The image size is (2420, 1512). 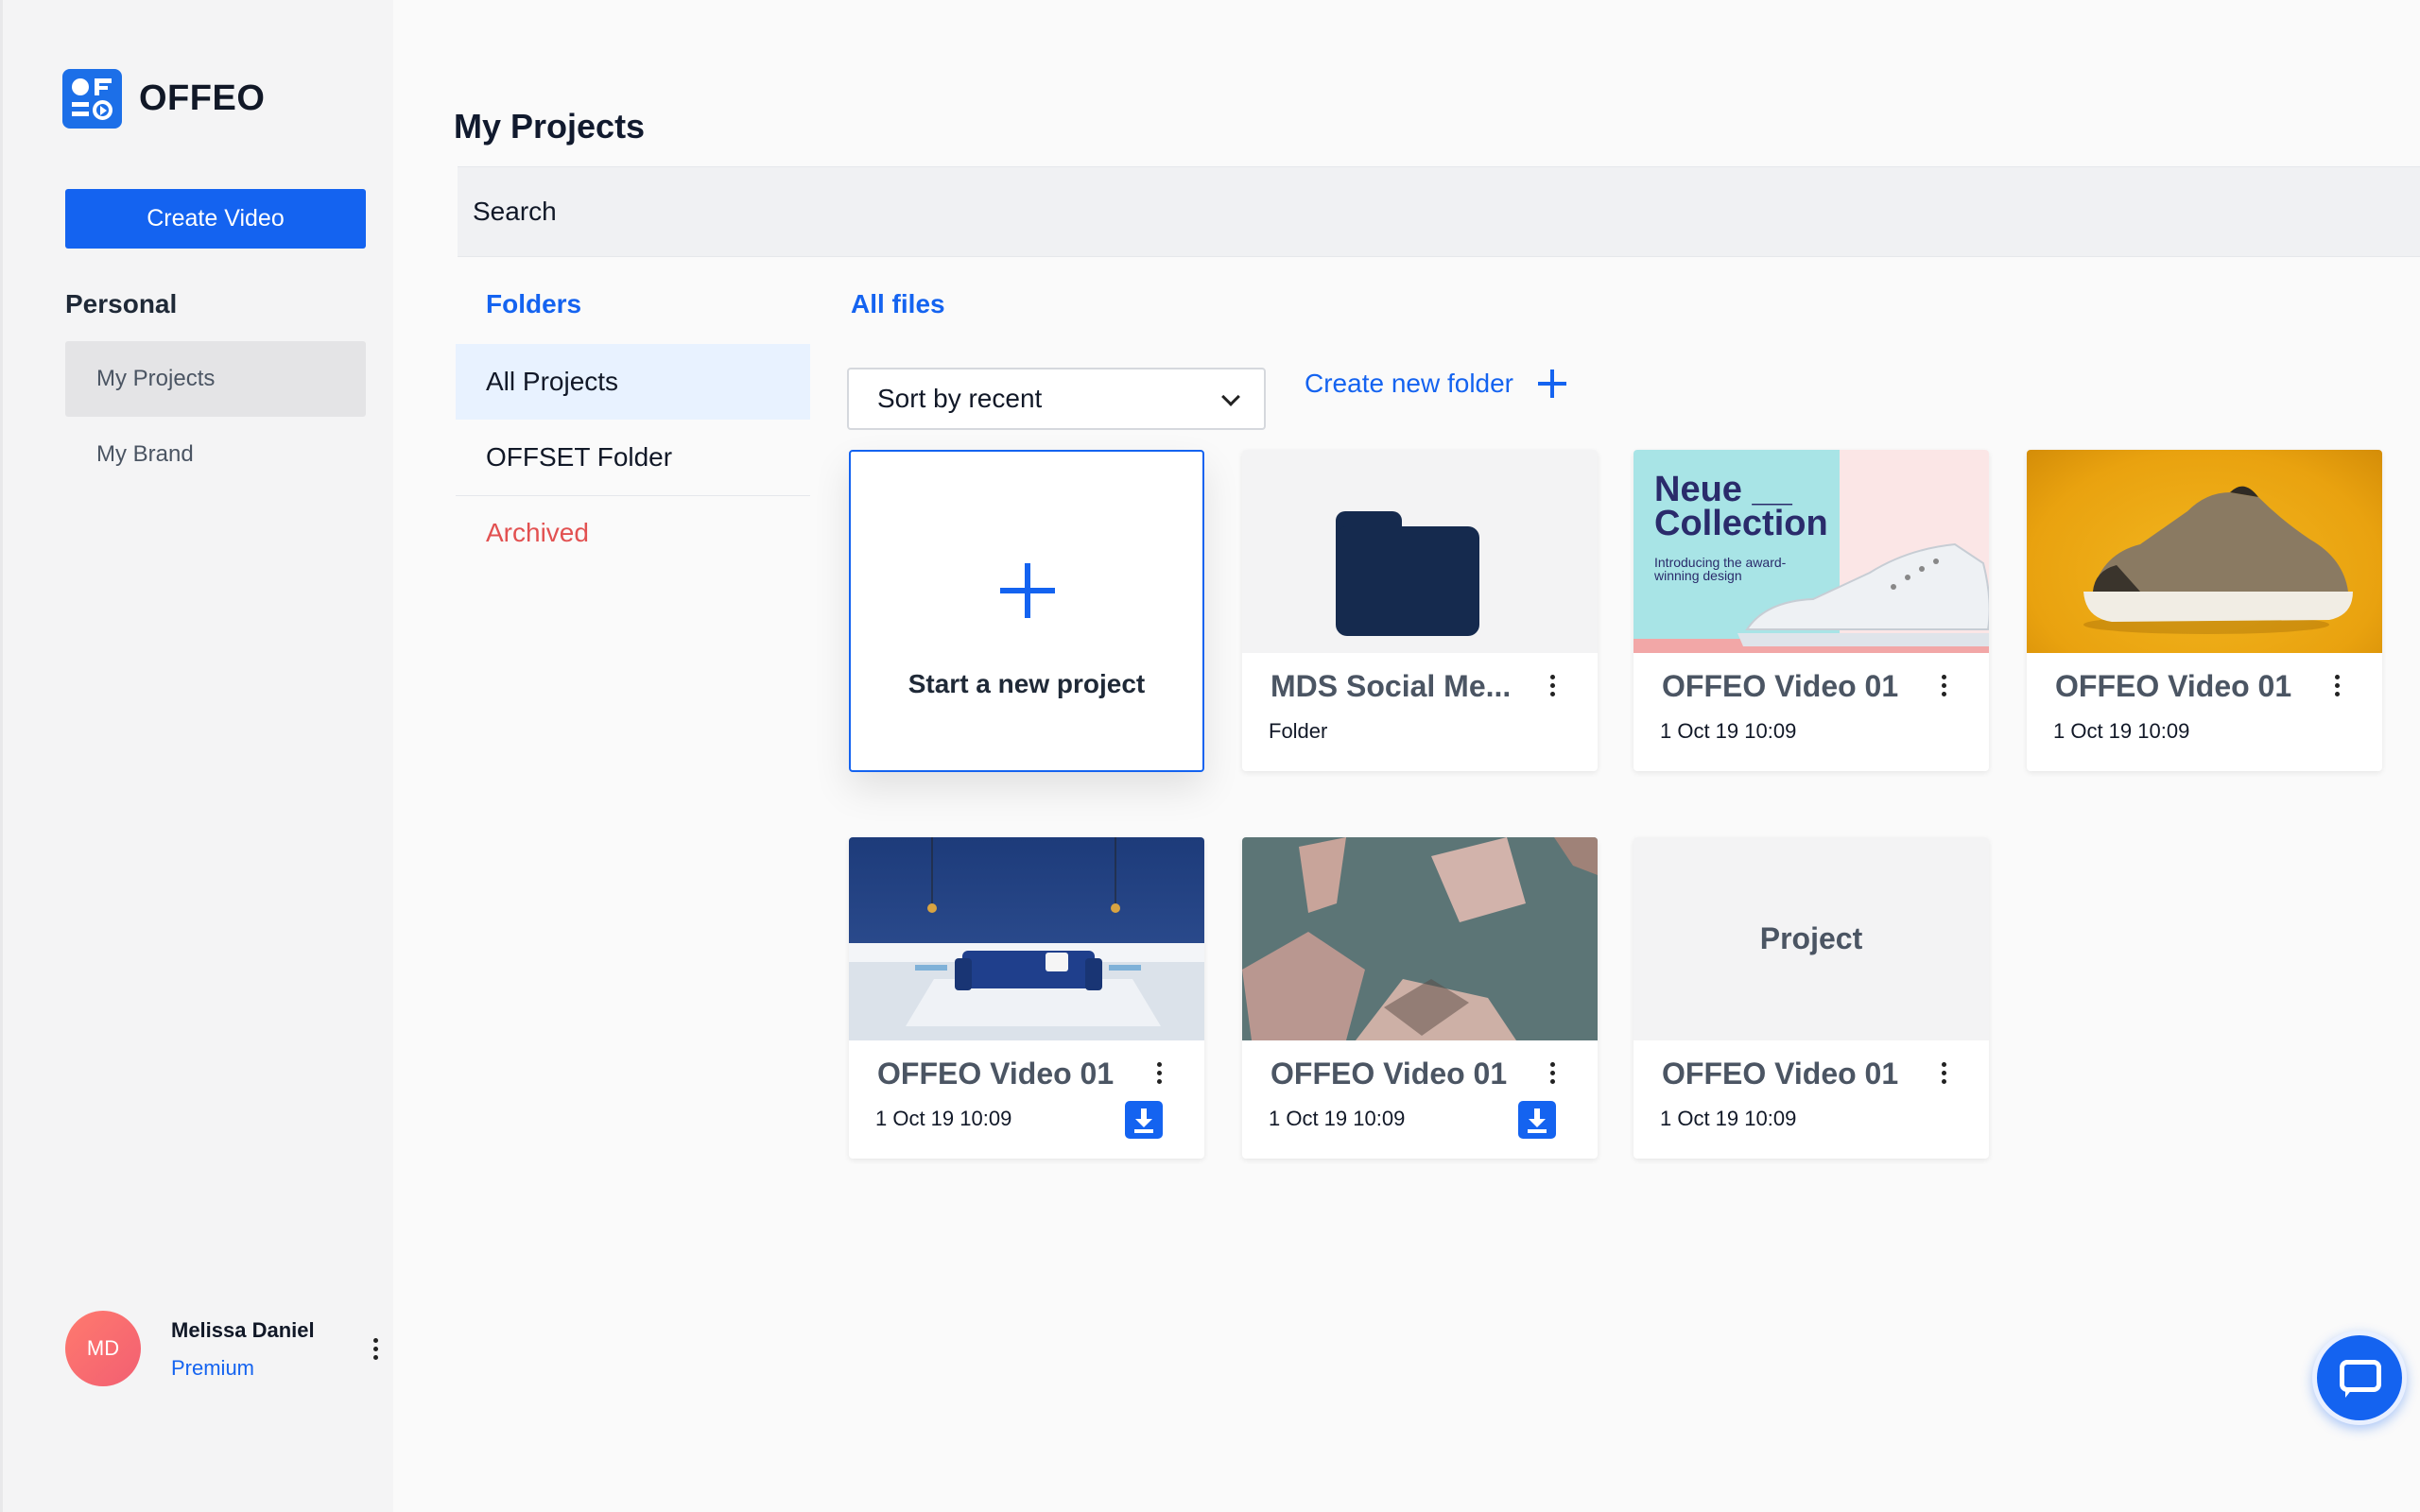 I want to click on create-new-folder-button: Create new folder, so click(x=1436, y=384).